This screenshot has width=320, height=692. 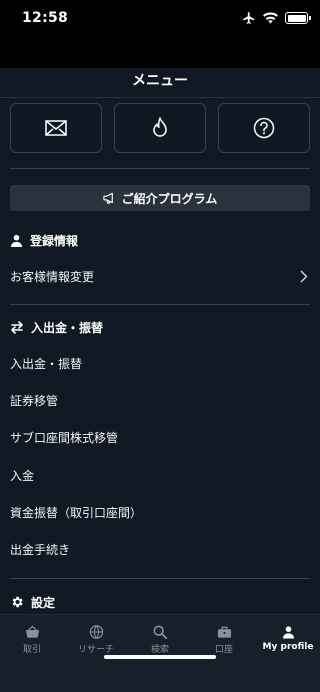 I want to click on basket-icon, so click(x=32, y=631).